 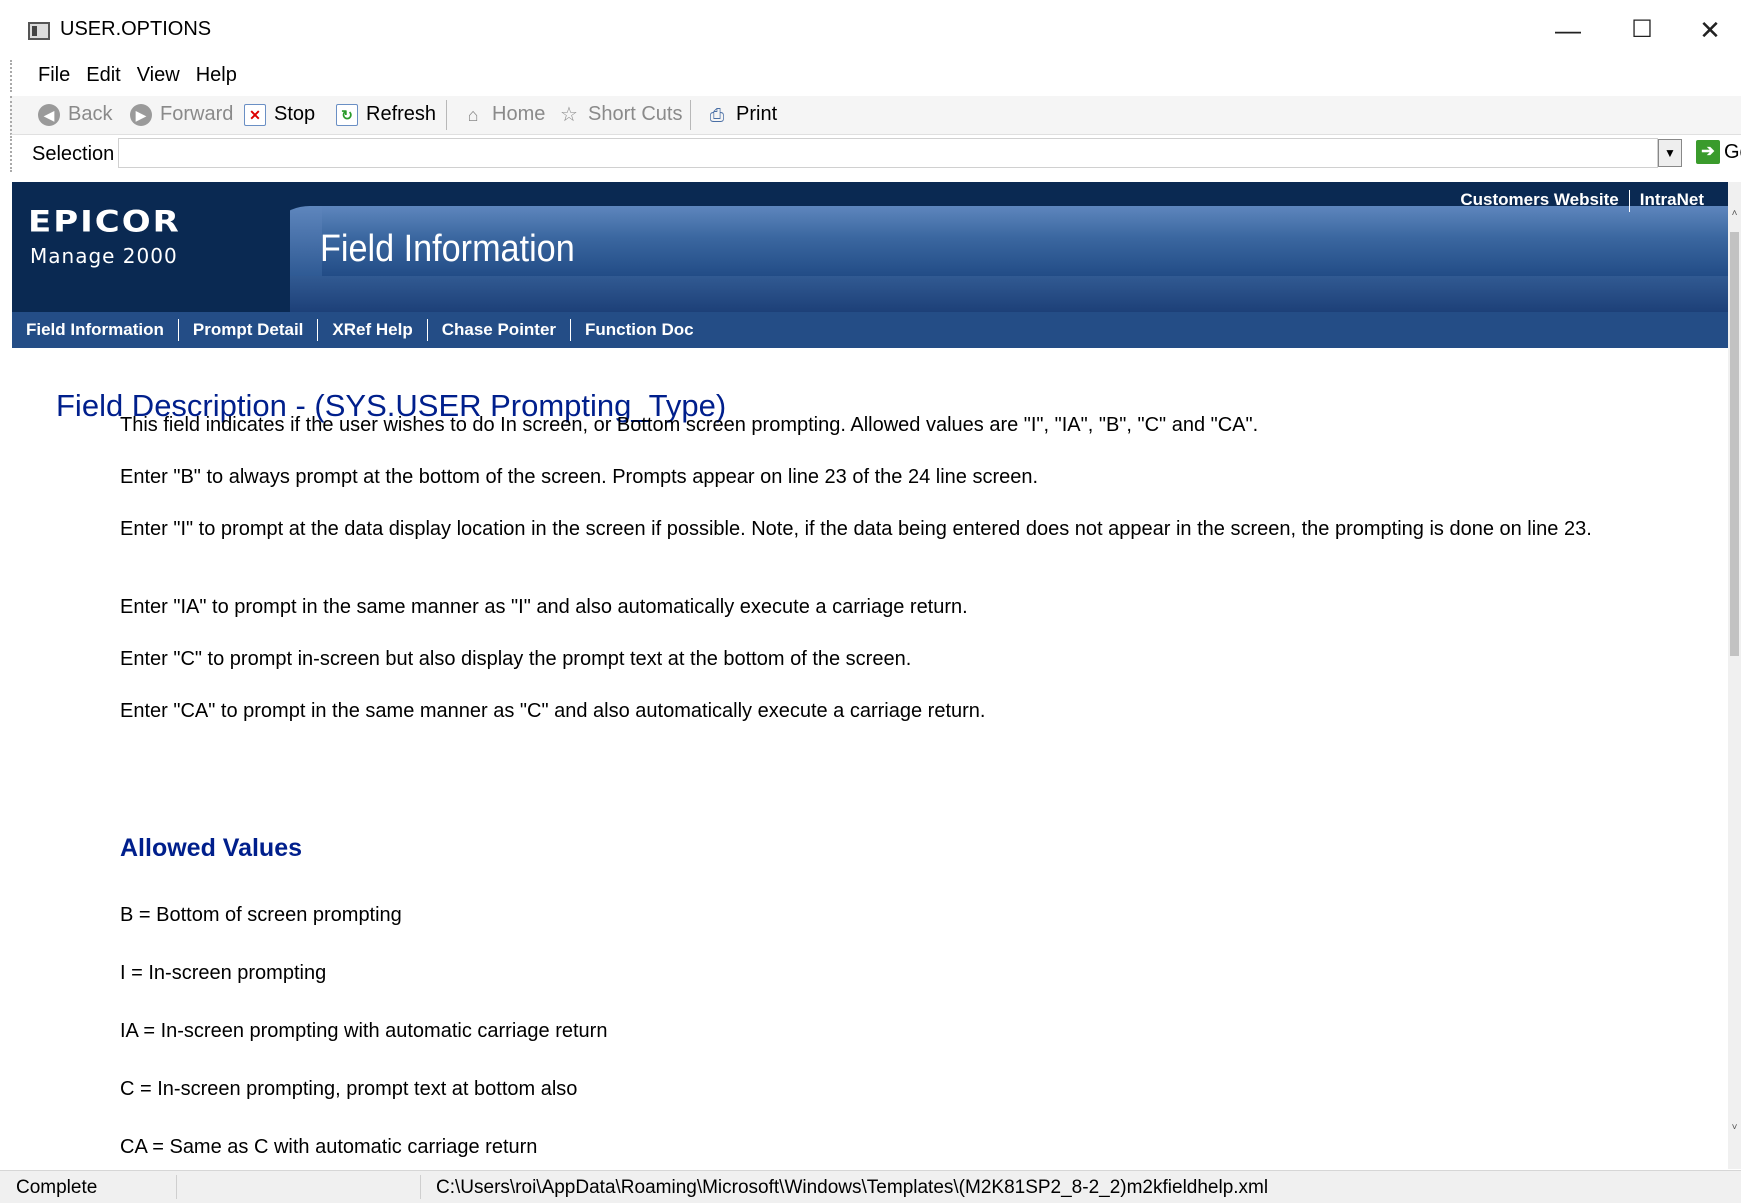 What do you see at coordinates (401, 114) in the screenshot?
I see `refresh-label: Refresh` at bounding box center [401, 114].